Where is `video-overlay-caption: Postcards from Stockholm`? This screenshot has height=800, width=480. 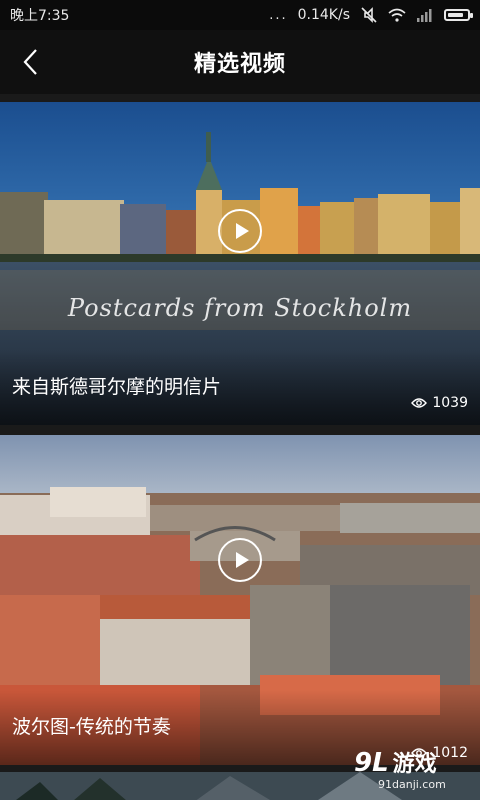 video-overlay-caption: Postcards from Stockholm is located at coordinates (240, 308).